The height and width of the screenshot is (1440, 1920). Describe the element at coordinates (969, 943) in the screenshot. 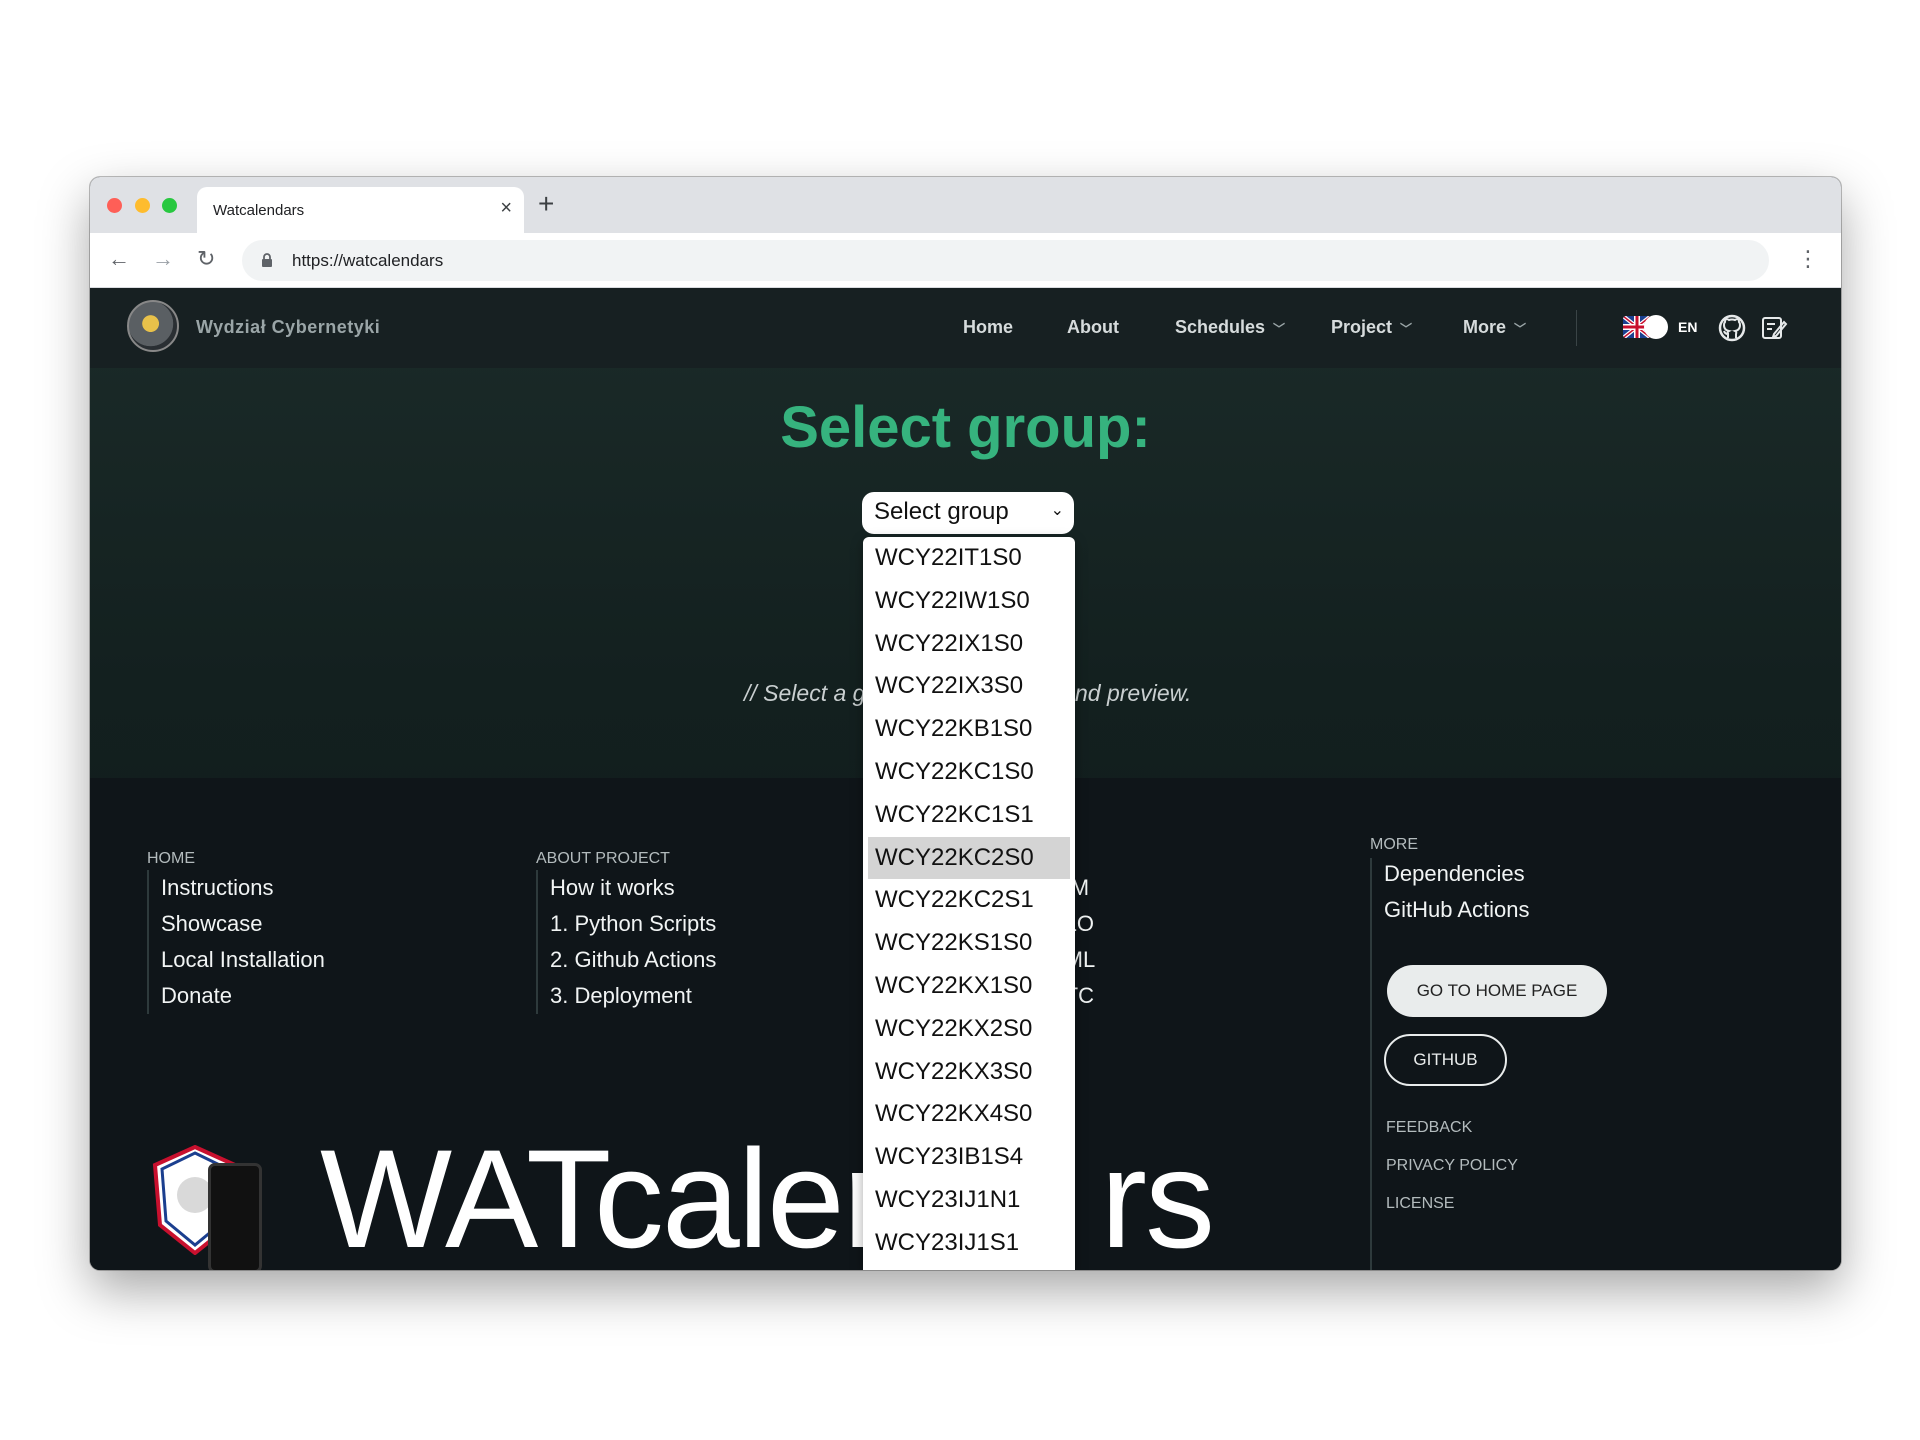

I see `group-option: WCY22KS1S0` at that location.